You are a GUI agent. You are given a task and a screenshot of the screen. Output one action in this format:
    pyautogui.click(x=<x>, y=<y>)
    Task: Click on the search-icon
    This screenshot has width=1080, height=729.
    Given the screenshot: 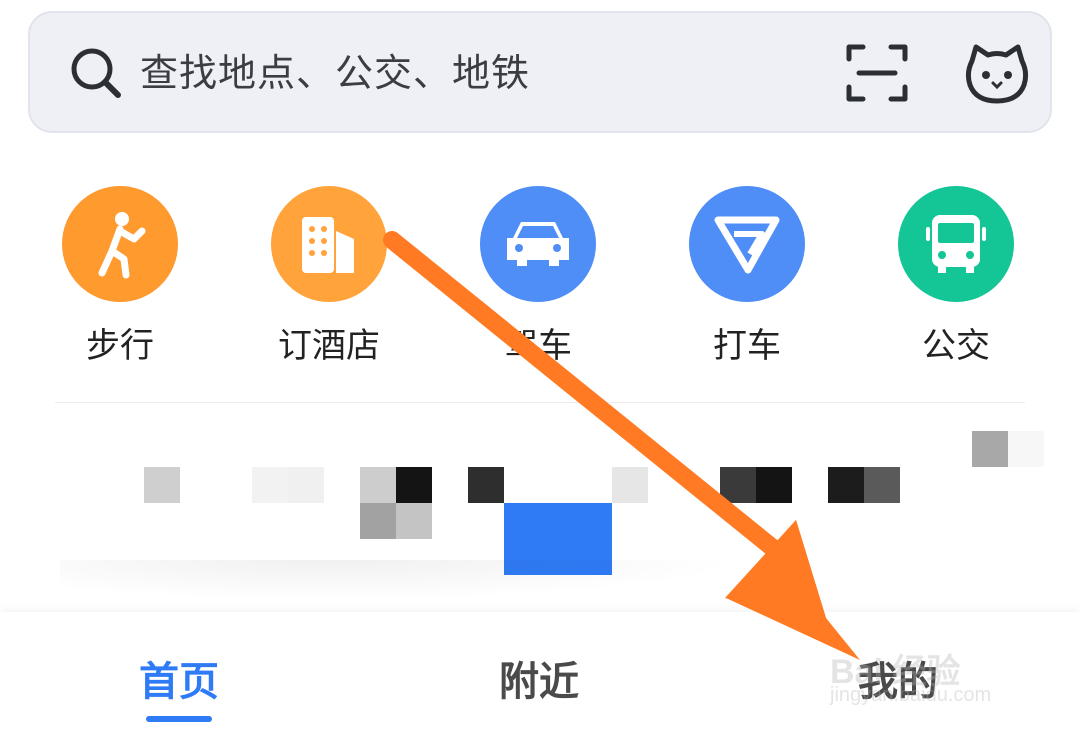 What is the action you would take?
    pyautogui.click(x=96, y=73)
    